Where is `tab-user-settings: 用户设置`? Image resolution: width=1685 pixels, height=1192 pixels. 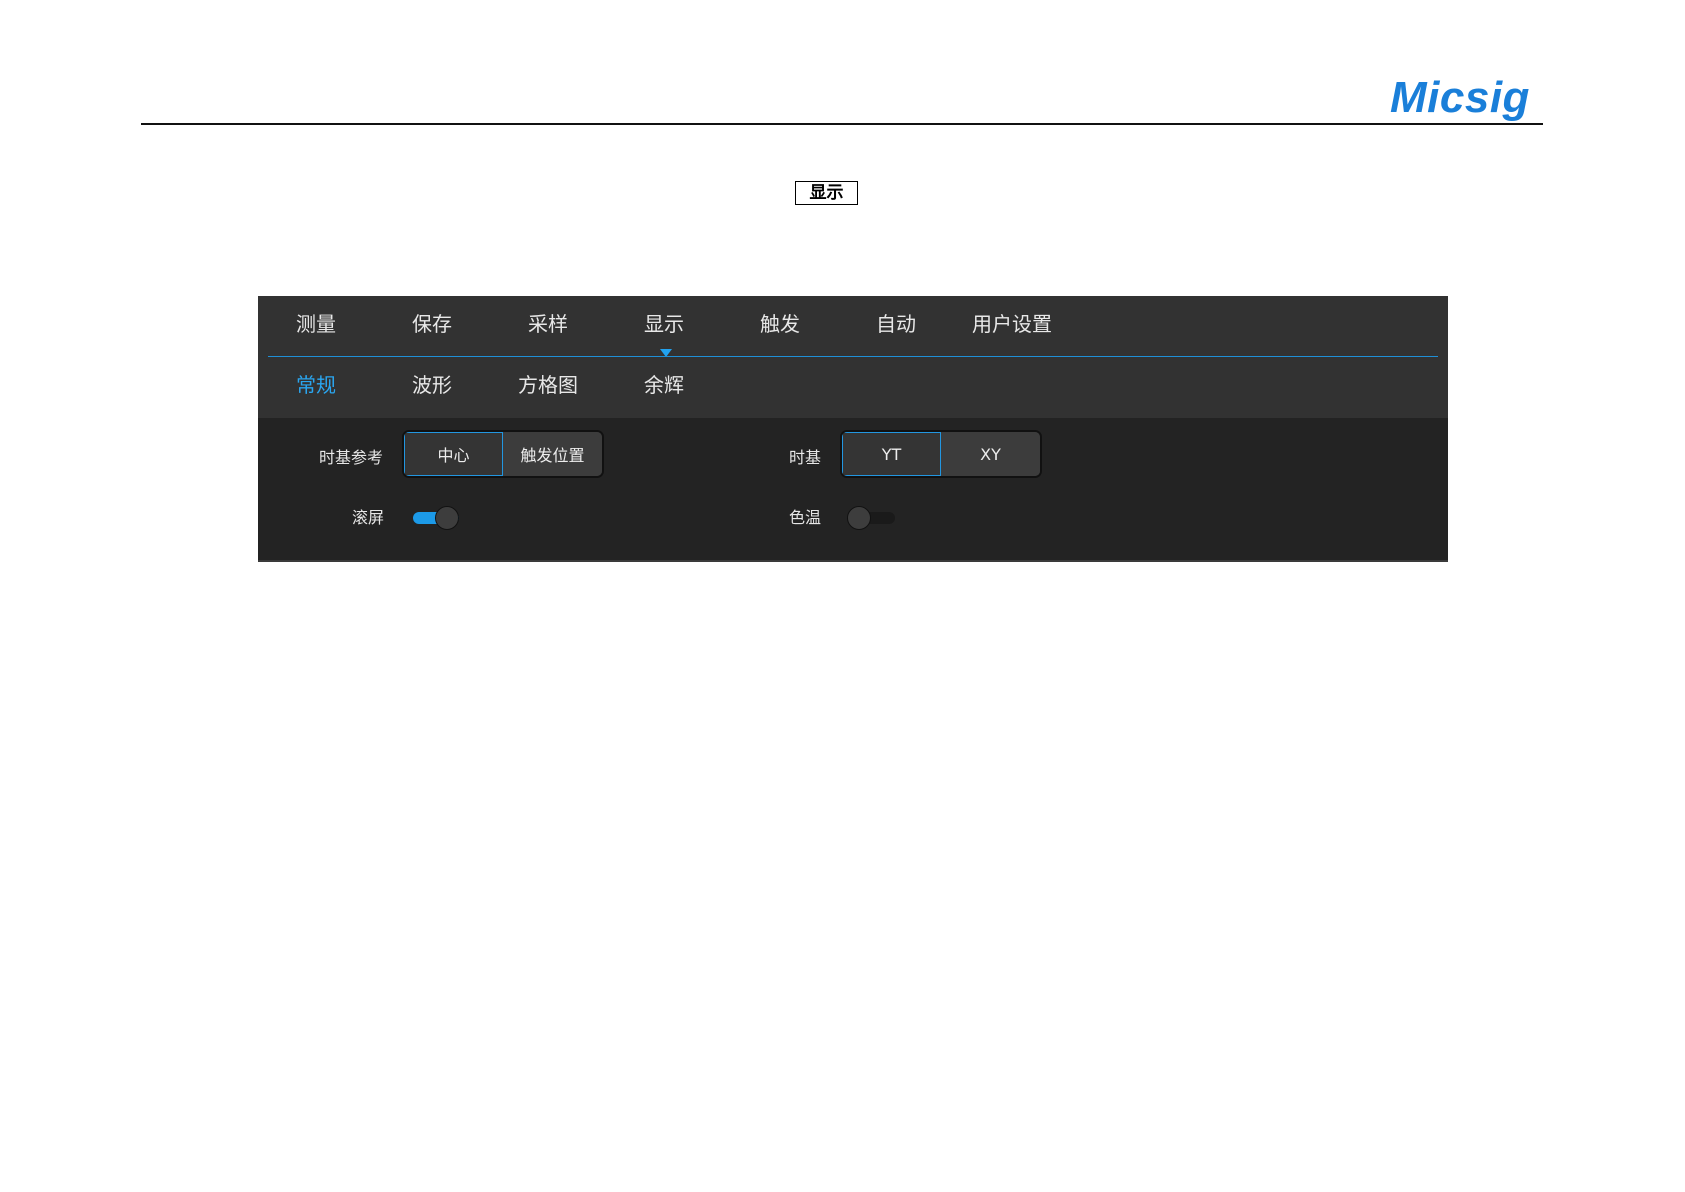
tab-user-settings: 用户设置 is located at coordinates (1012, 324).